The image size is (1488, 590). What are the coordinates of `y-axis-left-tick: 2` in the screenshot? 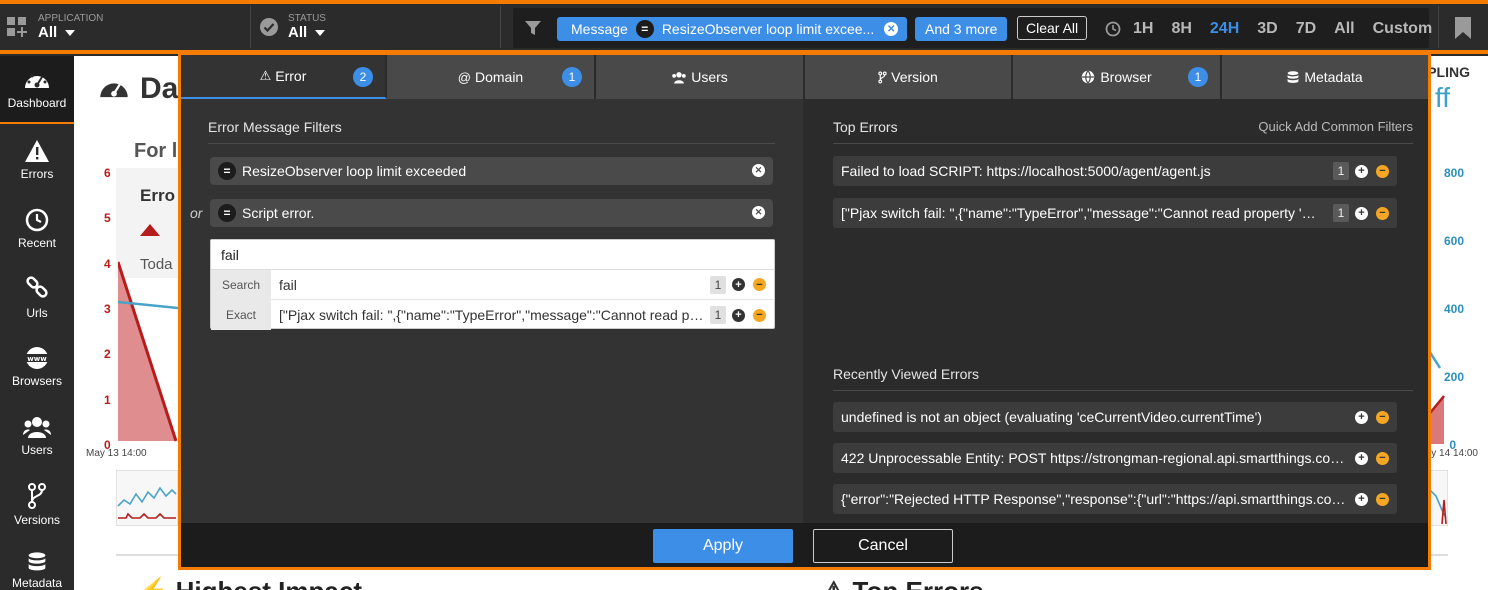 It's located at (107, 354).